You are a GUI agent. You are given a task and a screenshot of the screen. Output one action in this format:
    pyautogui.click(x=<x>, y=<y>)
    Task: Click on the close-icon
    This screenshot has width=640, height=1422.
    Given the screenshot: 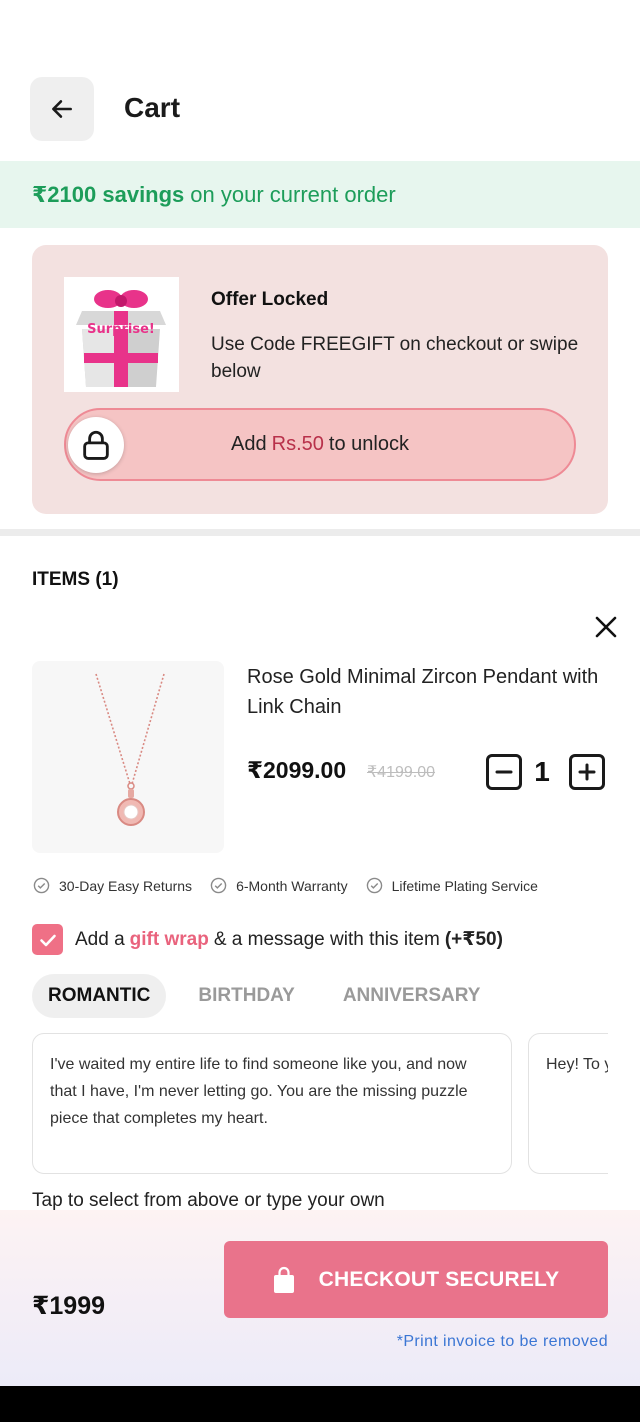 What is the action you would take?
    pyautogui.click(x=606, y=627)
    